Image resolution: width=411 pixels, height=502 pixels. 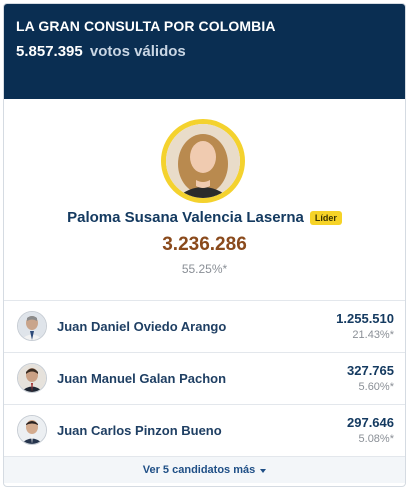 I want to click on leader-name: Paloma Susana Valencia Laserna, so click(x=185, y=217).